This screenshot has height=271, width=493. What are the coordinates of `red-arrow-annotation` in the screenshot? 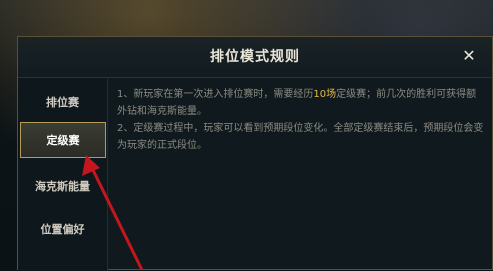 It's located at (113, 212).